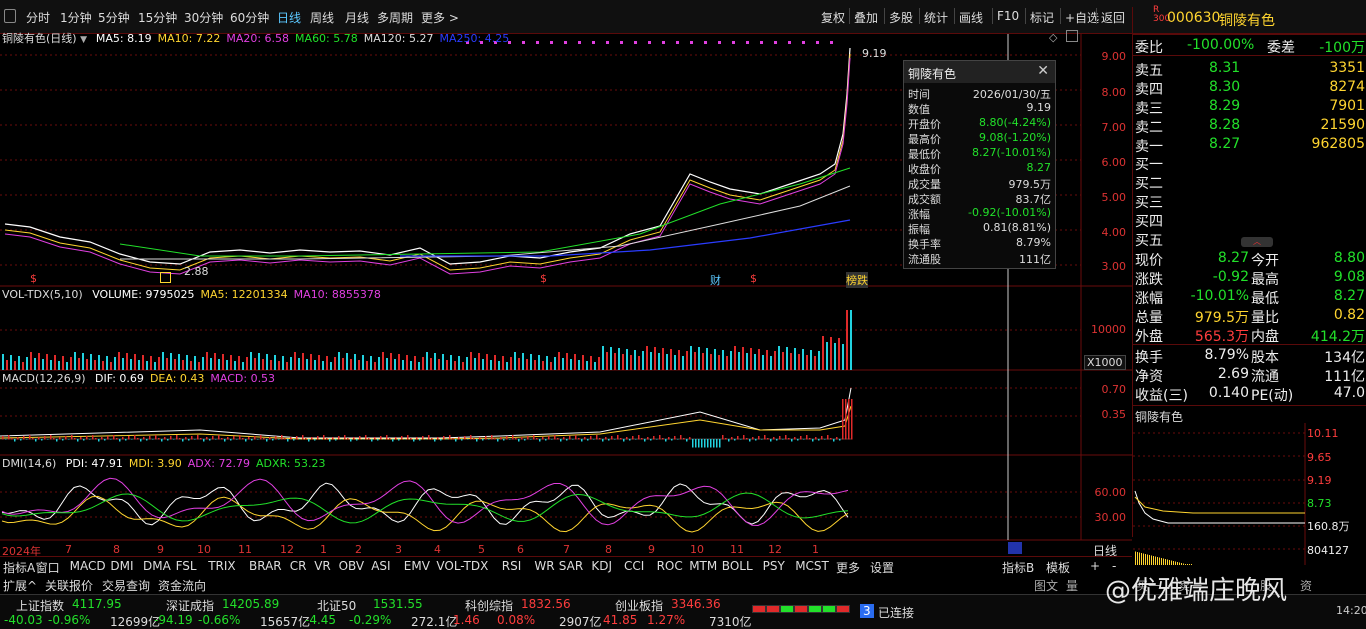  Describe the element at coordinates (1072, 36) in the screenshot. I see `collapse-icon` at that location.